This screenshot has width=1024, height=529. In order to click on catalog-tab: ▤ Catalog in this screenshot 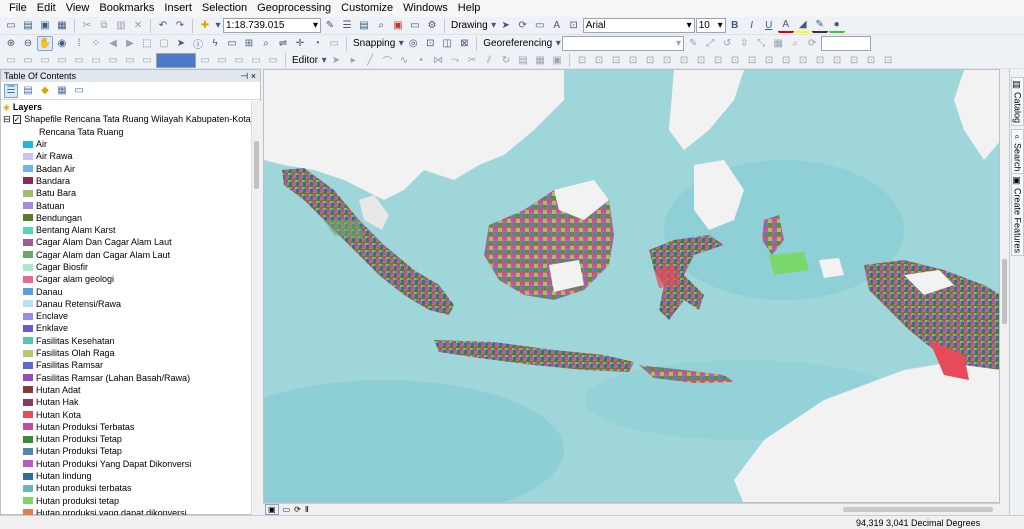, I will do `click(1017, 102)`.